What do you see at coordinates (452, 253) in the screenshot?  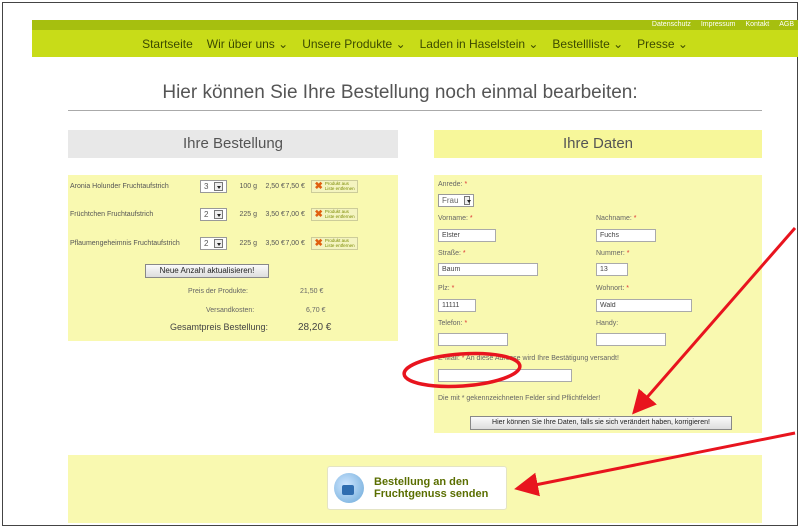 I see `street-label: Straße: *` at bounding box center [452, 253].